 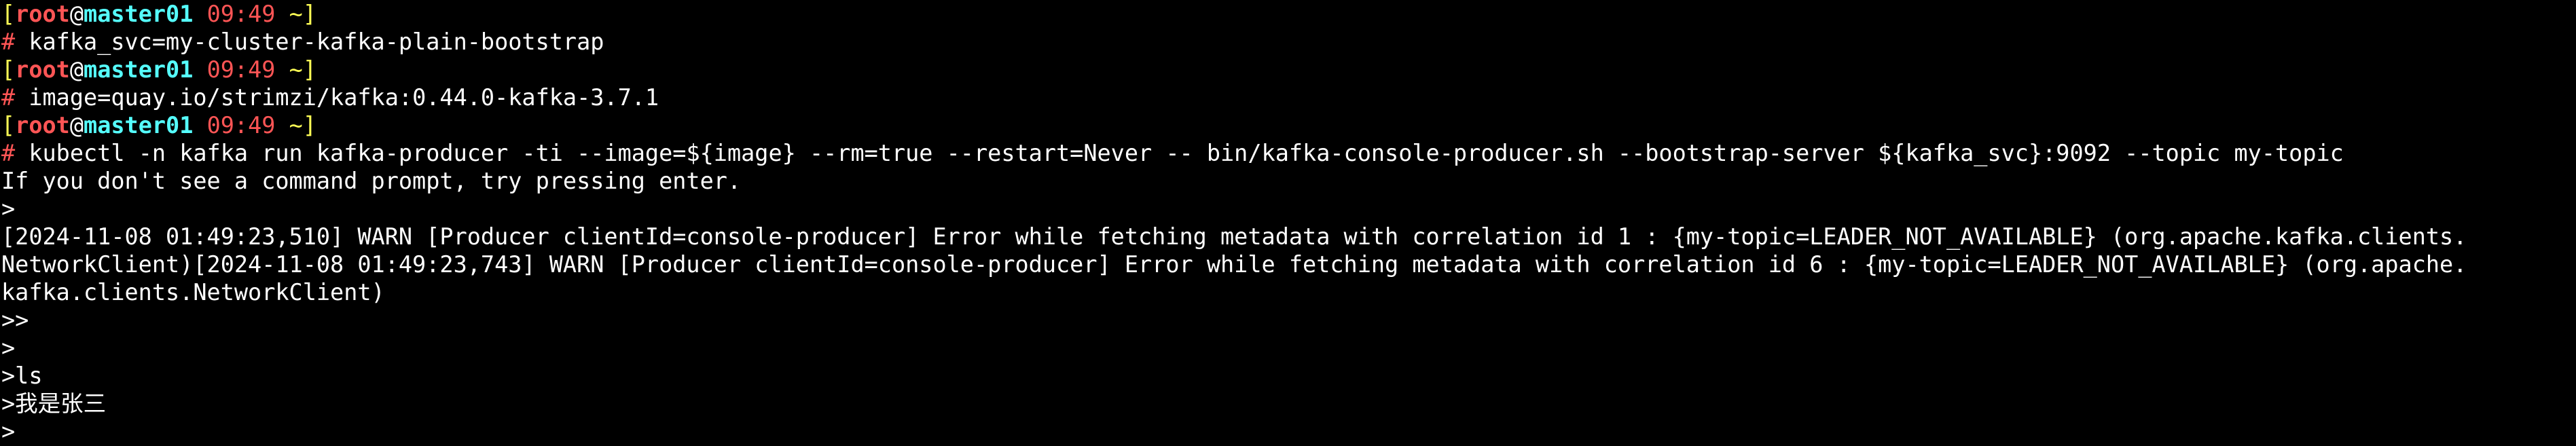 What do you see at coordinates (1288, 431) in the screenshot?
I see `input-prompt-line: >` at bounding box center [1288, 431].